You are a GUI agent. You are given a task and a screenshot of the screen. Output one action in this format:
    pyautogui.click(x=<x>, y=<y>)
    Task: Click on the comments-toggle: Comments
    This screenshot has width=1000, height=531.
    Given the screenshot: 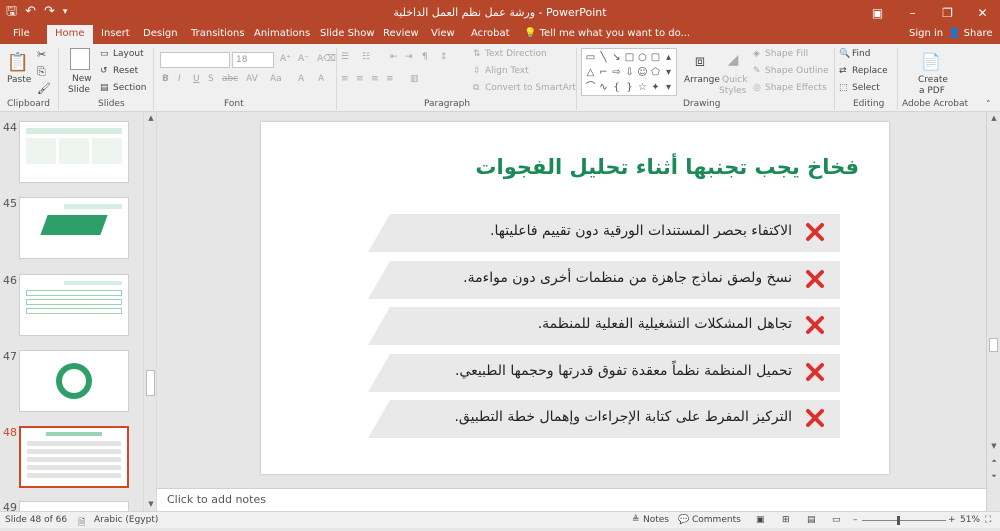 What is the action you would take?
    pyautogui.click(x=716, y=520)
    